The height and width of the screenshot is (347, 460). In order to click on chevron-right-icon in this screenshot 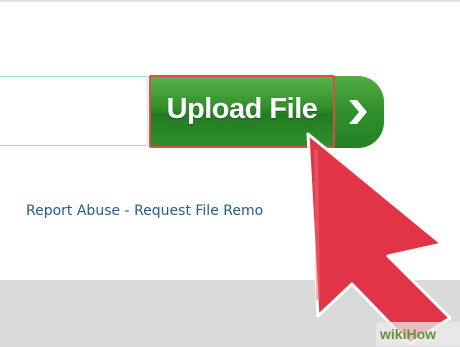, I will do `click(358, 112)`.